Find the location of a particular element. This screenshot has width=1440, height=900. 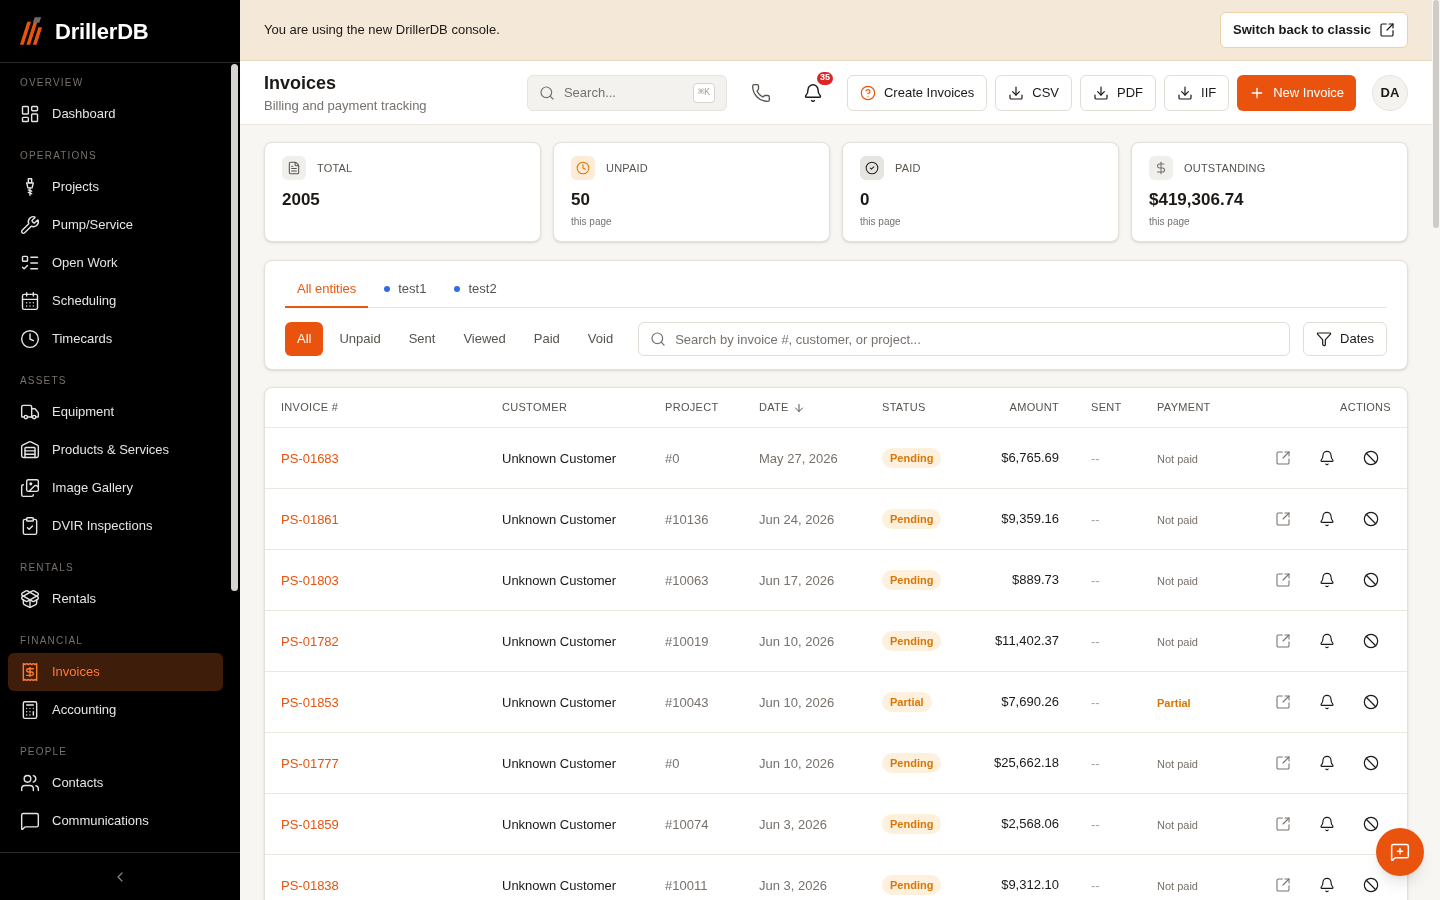

sidebar-item: Invoices is located at coordinates (115, 672).